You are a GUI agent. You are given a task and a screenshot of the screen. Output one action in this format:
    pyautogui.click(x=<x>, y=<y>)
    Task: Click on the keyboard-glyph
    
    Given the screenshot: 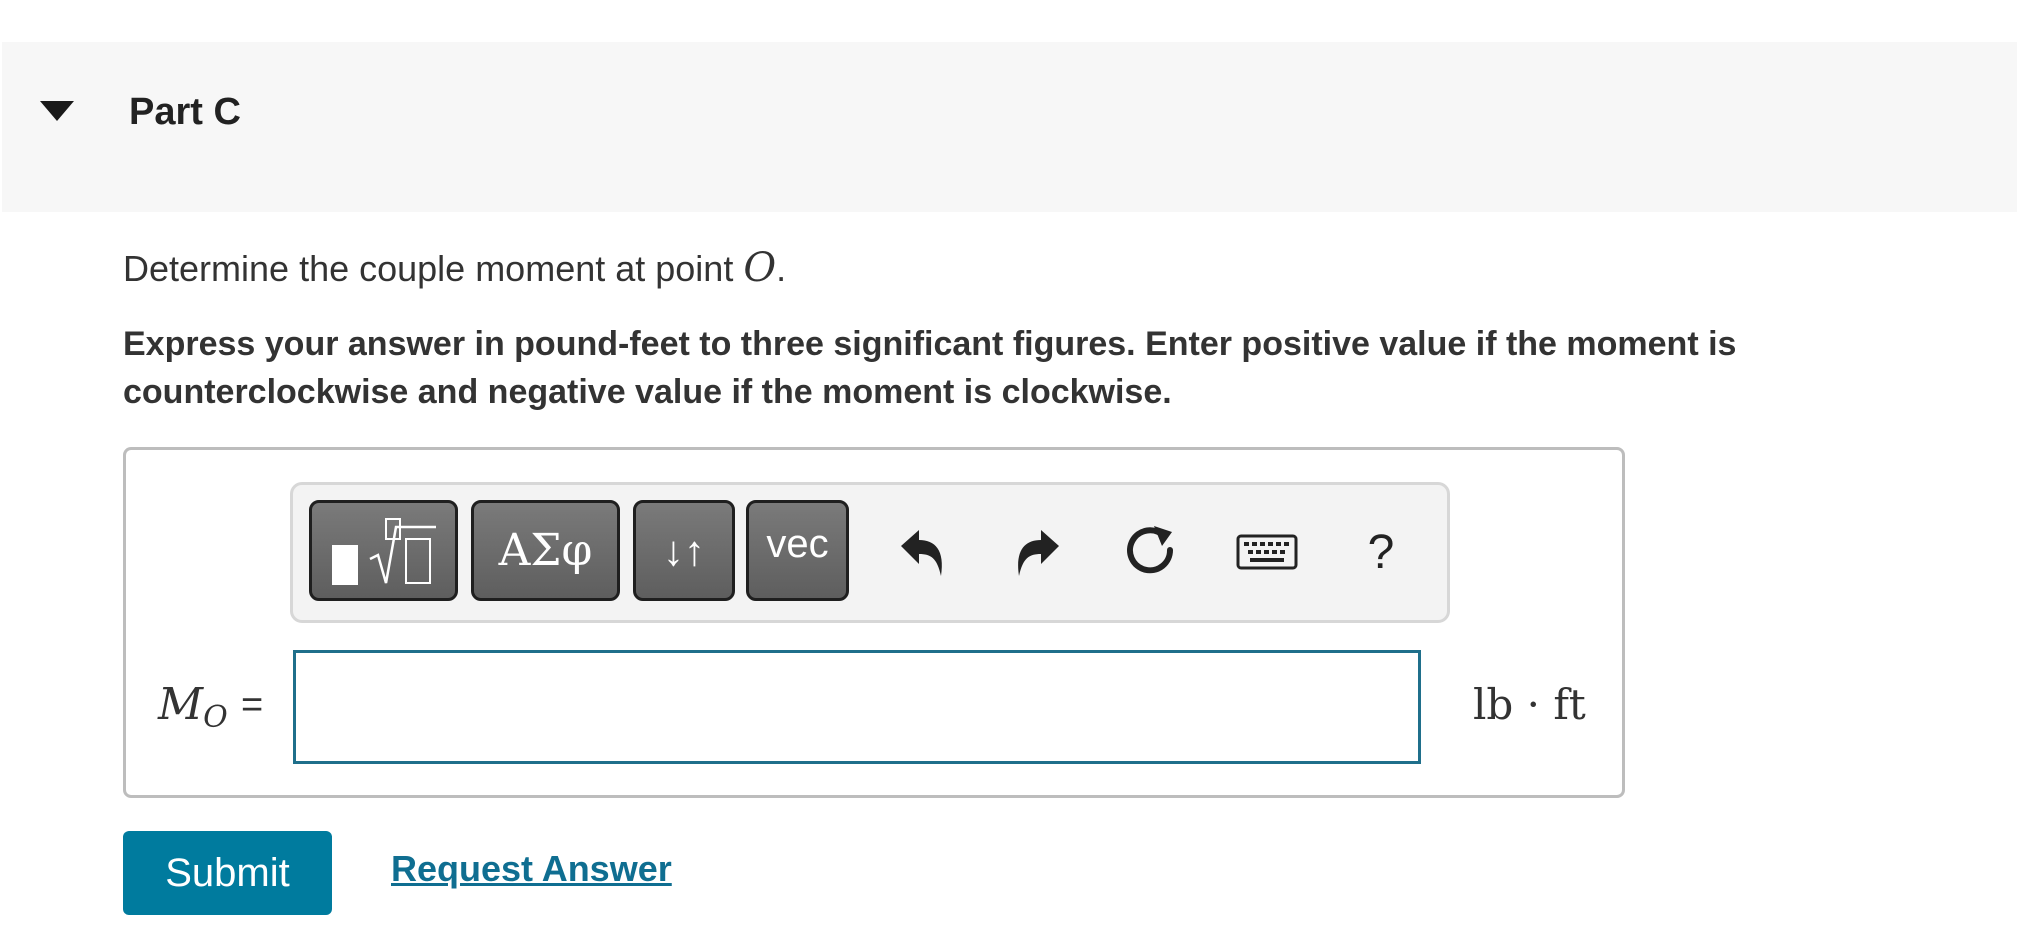 What is the action you would take?
    pyautogui.click(x=1267, y=552)
    